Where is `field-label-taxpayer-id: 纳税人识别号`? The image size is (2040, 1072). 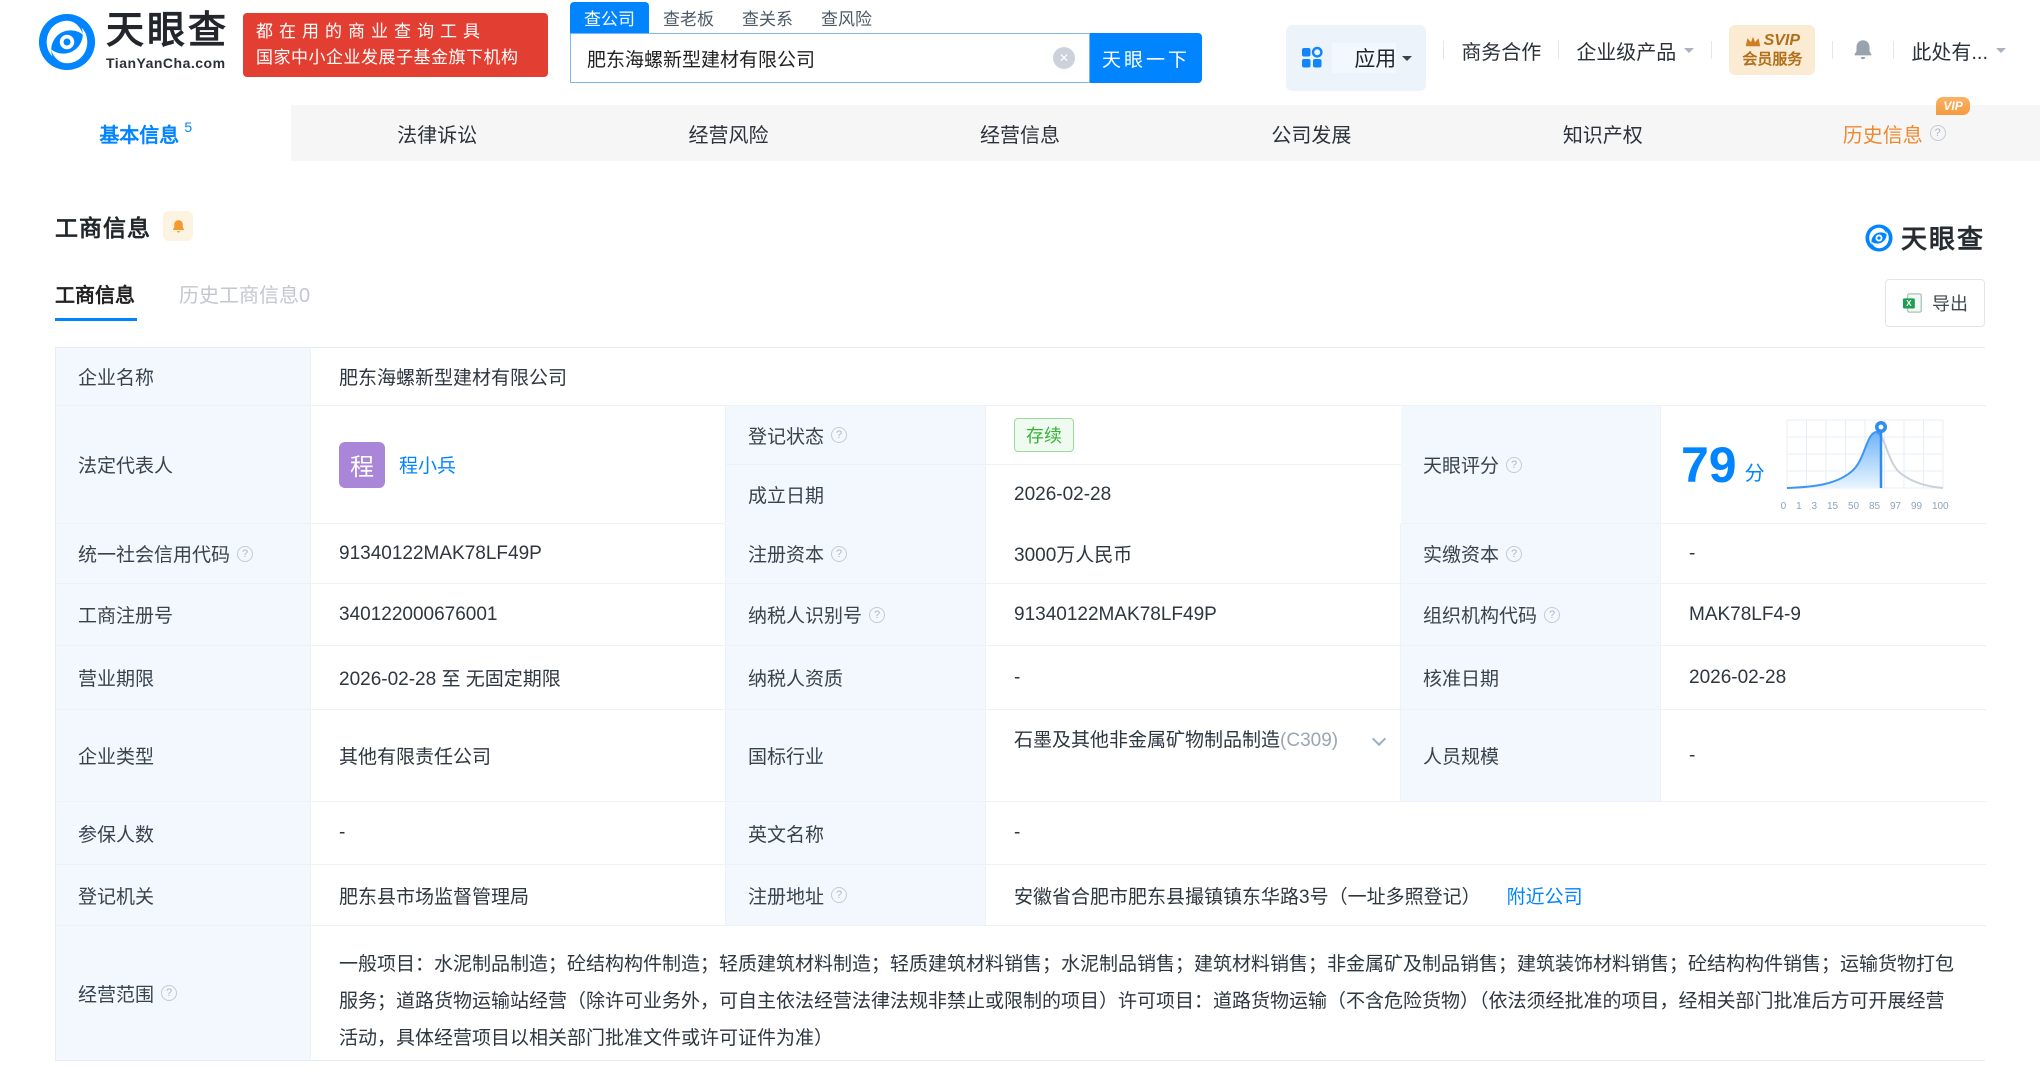 field-label-taxpayer-id: 纳税人识别号 is located at coordinates (856, 615).